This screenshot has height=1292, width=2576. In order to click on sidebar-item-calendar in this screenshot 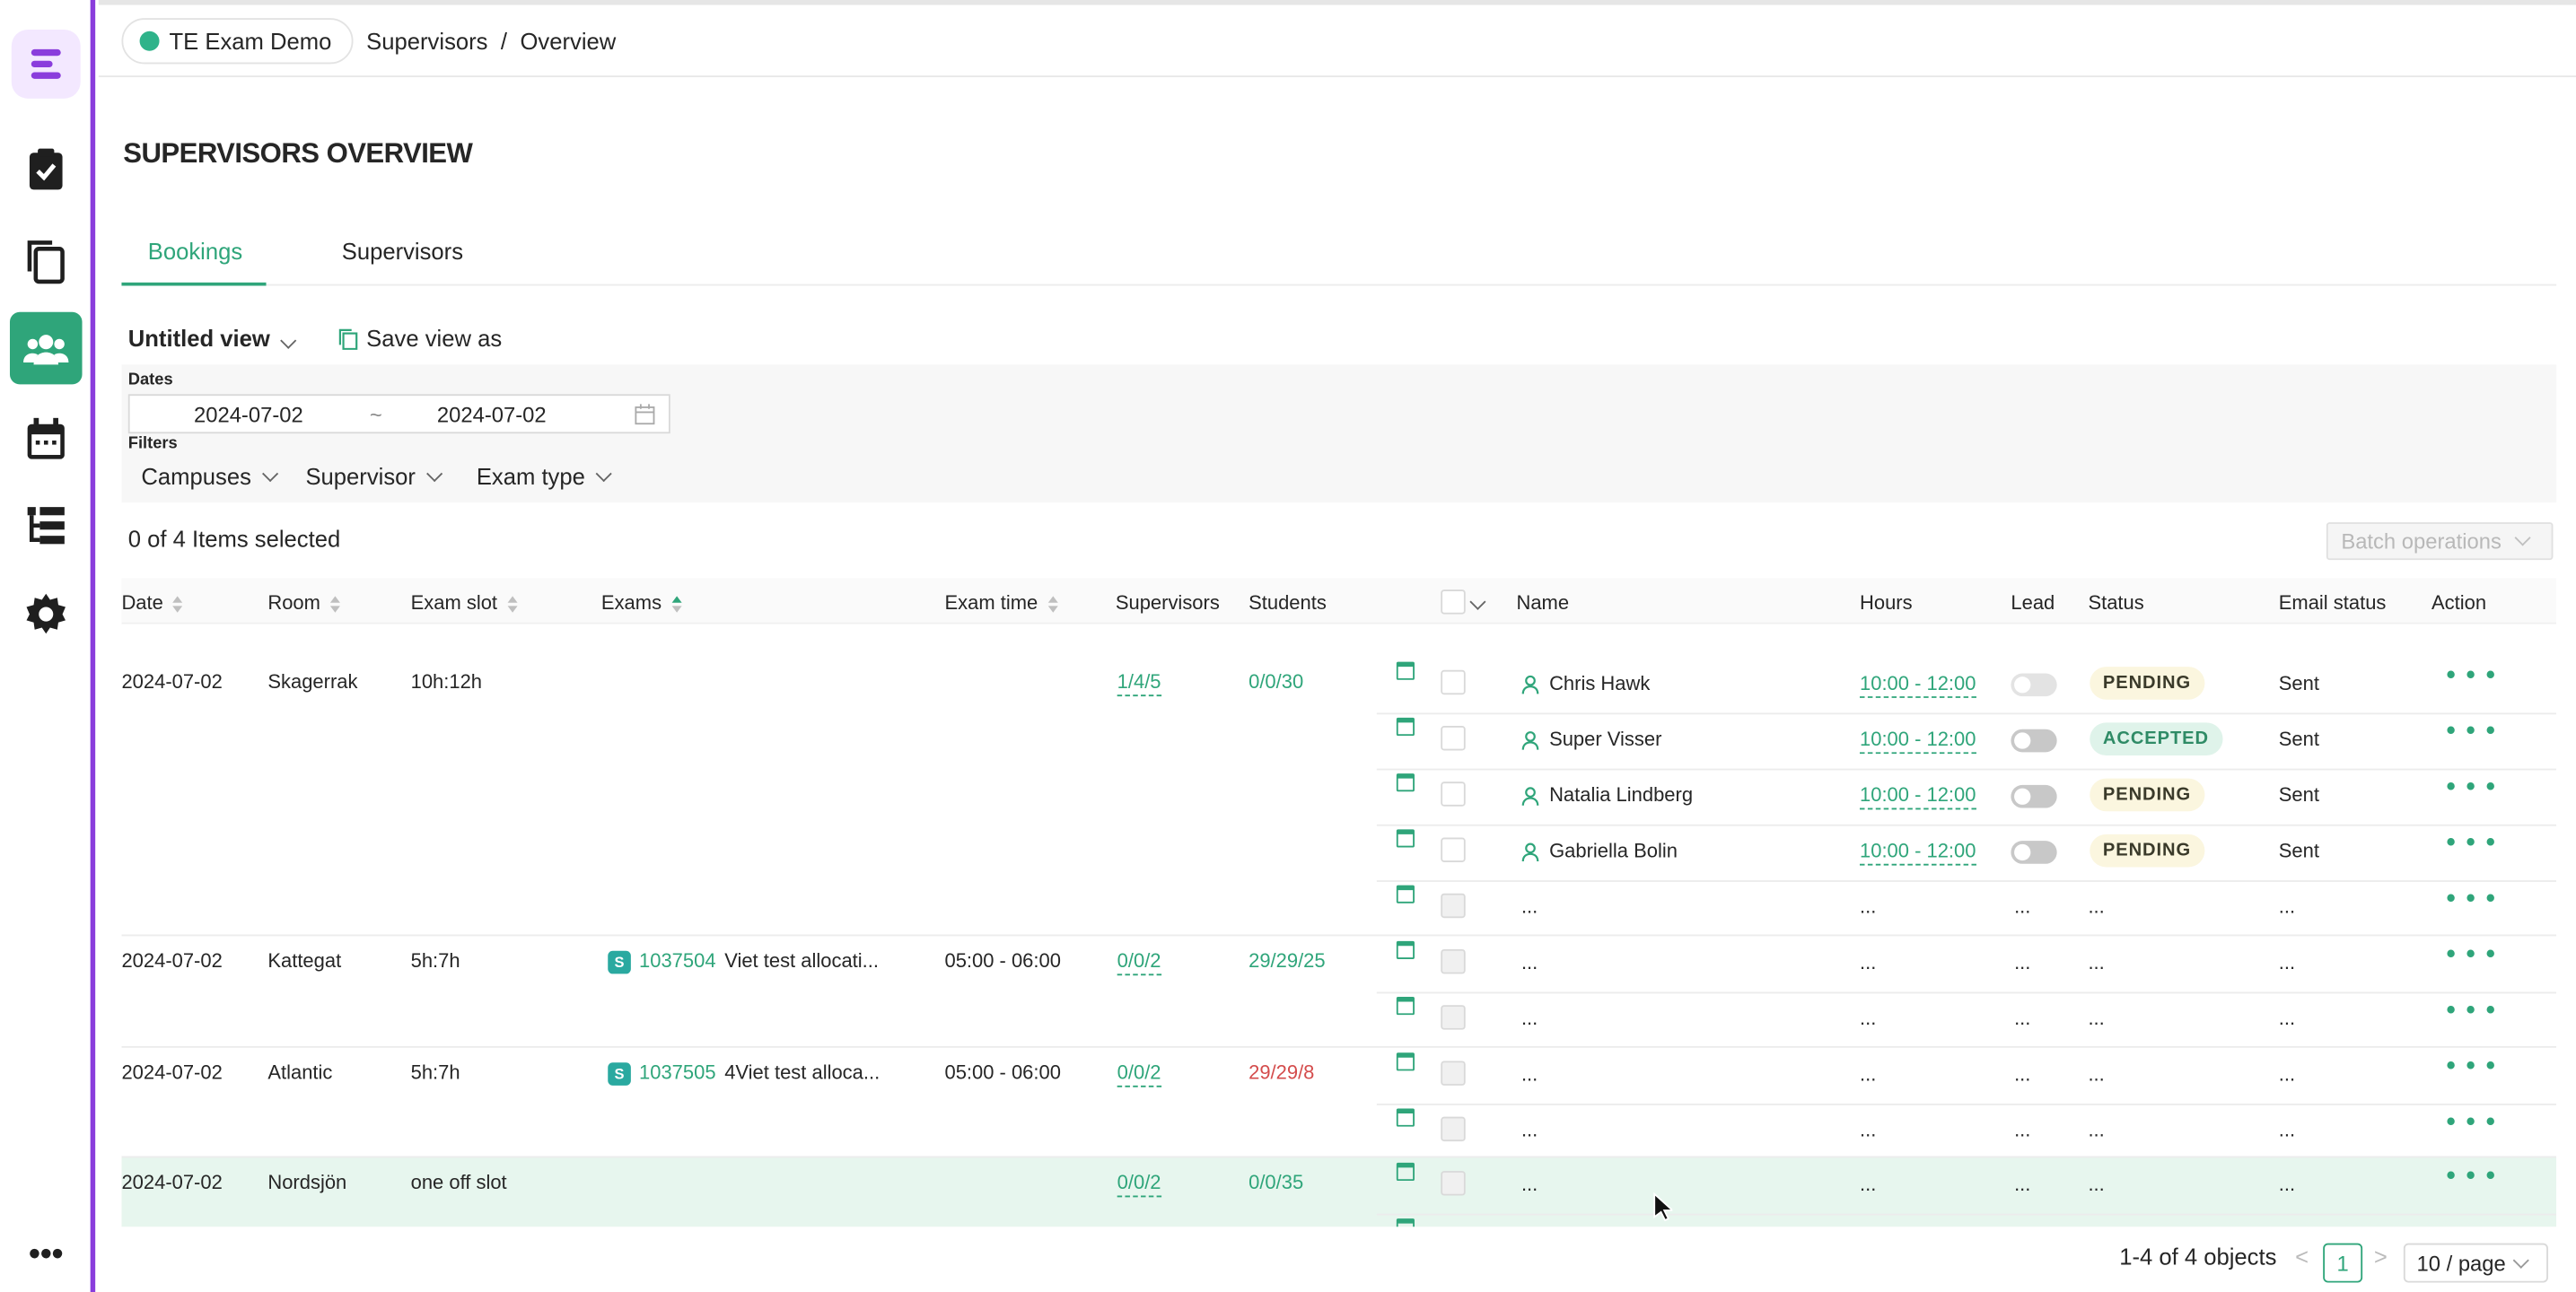, I will do `click(46, 438)`.